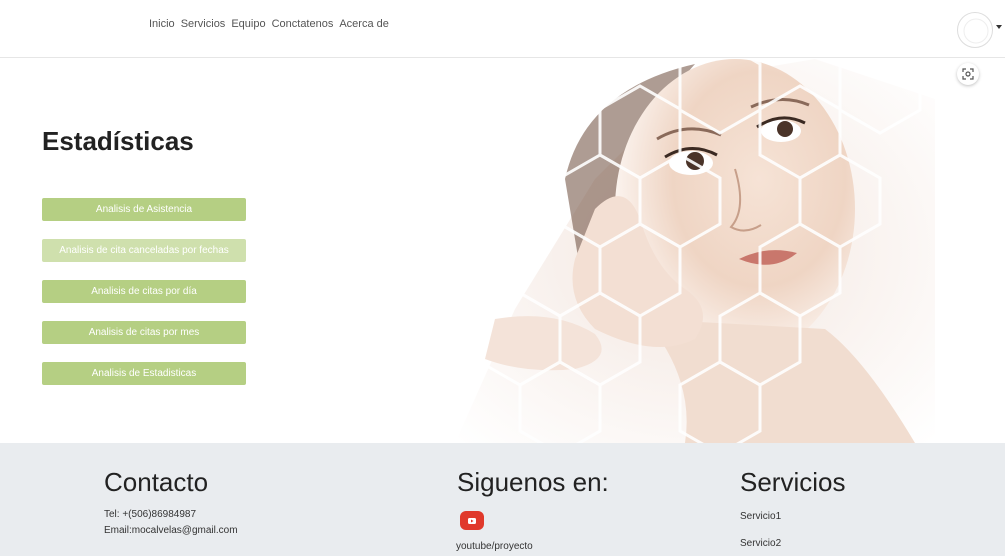 This screenshot has width=1005, height=556. I want to click on services-heading: Servicios, so click(793, 482).